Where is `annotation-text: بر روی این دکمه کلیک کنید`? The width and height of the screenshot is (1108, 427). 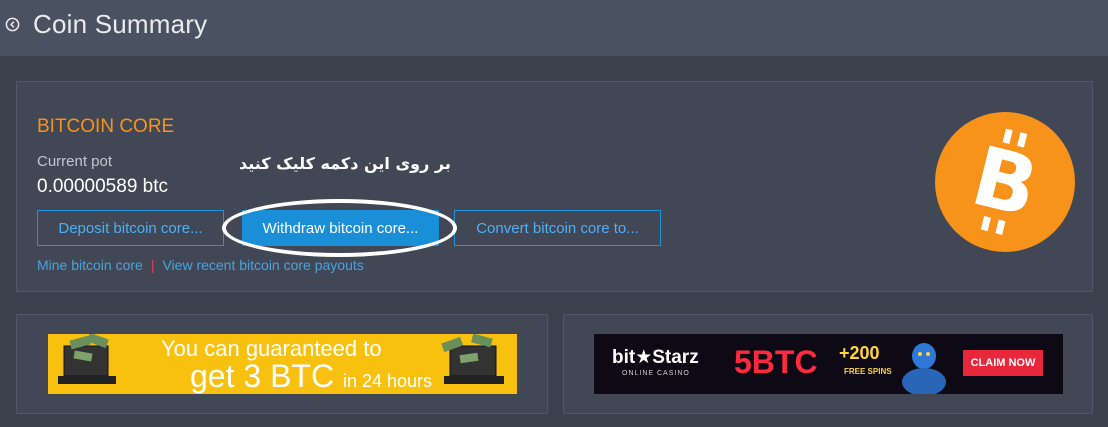 annotation-text: بر روی این دکمه کلیک کنید is located at coordinates (345, 163).